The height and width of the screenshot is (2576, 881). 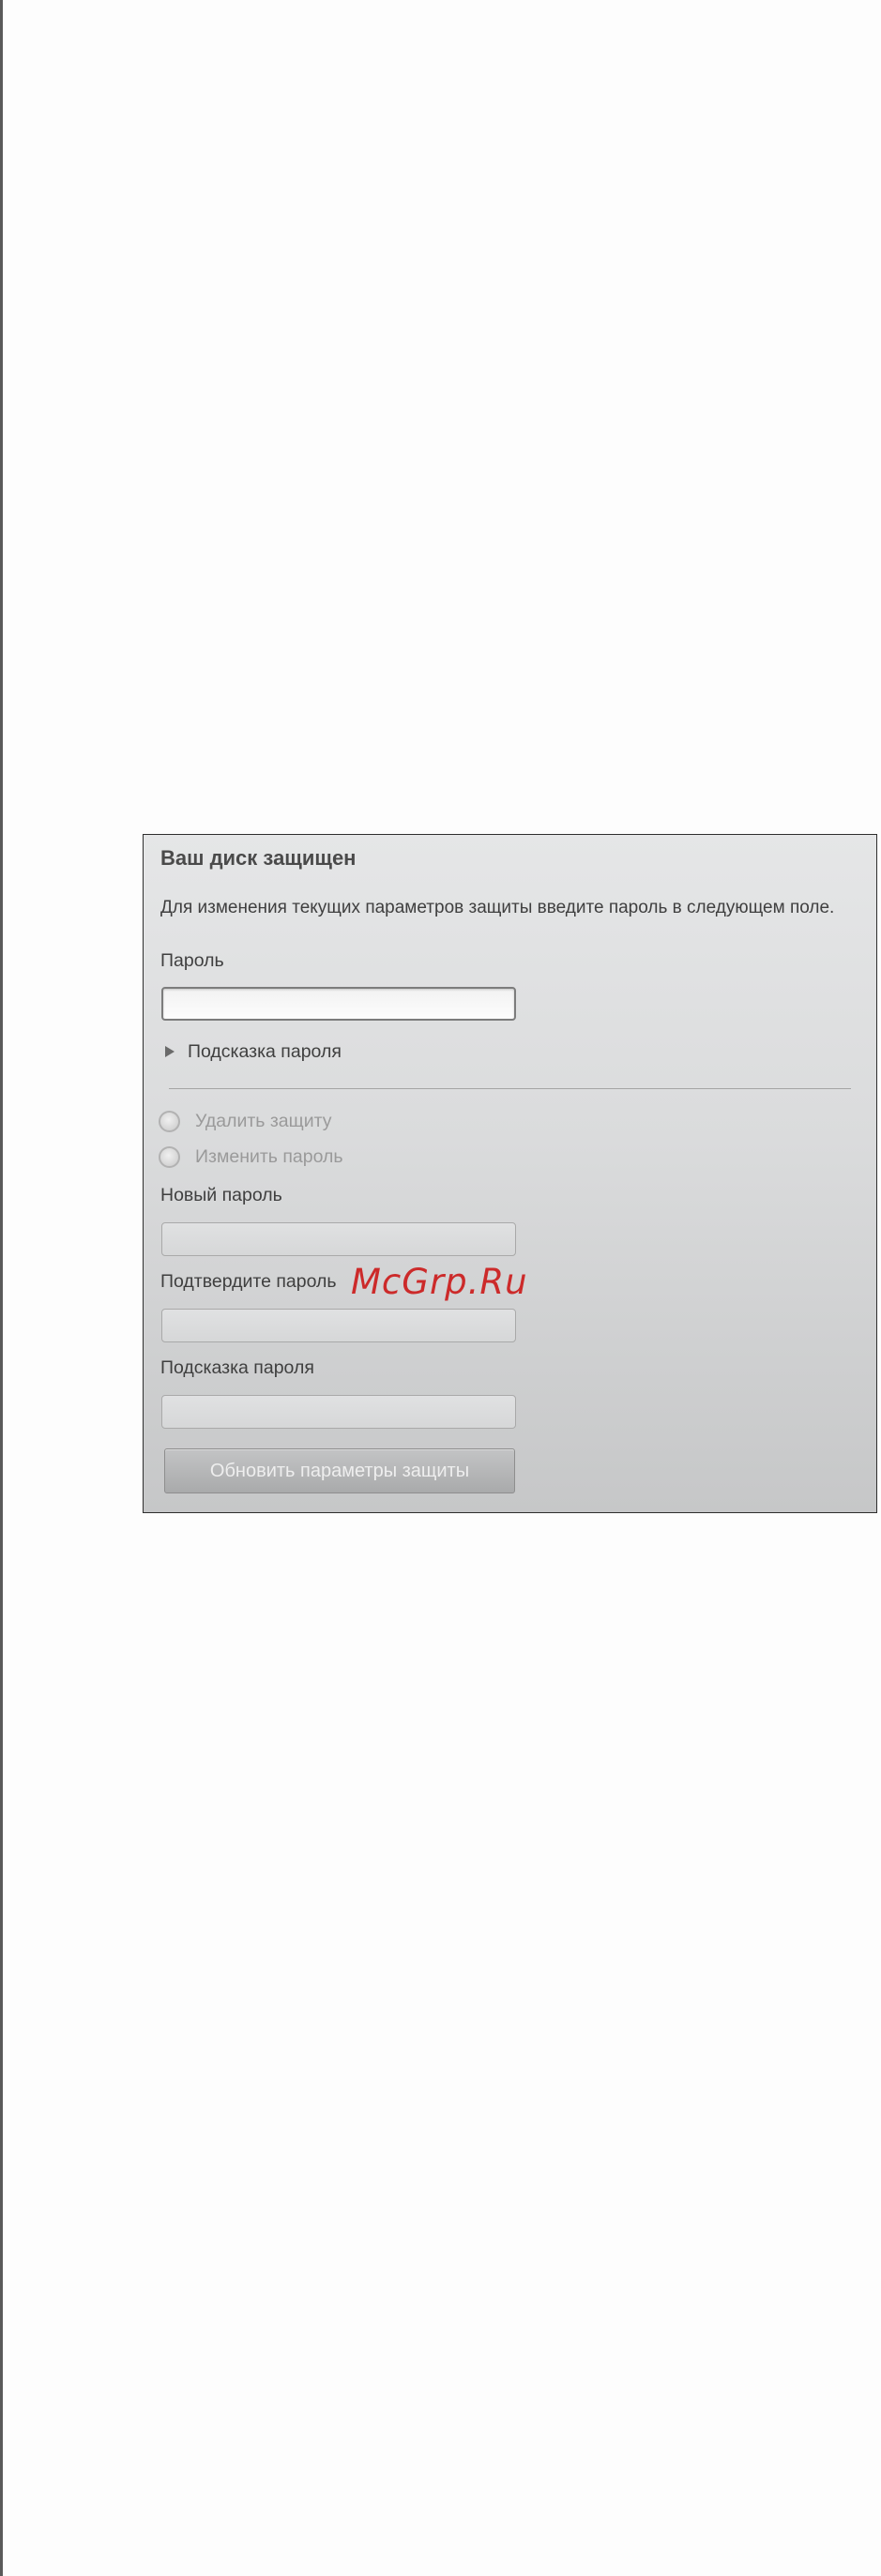 I want to click on watermark: McGrp.Ru, so click(x=440, y=1282).